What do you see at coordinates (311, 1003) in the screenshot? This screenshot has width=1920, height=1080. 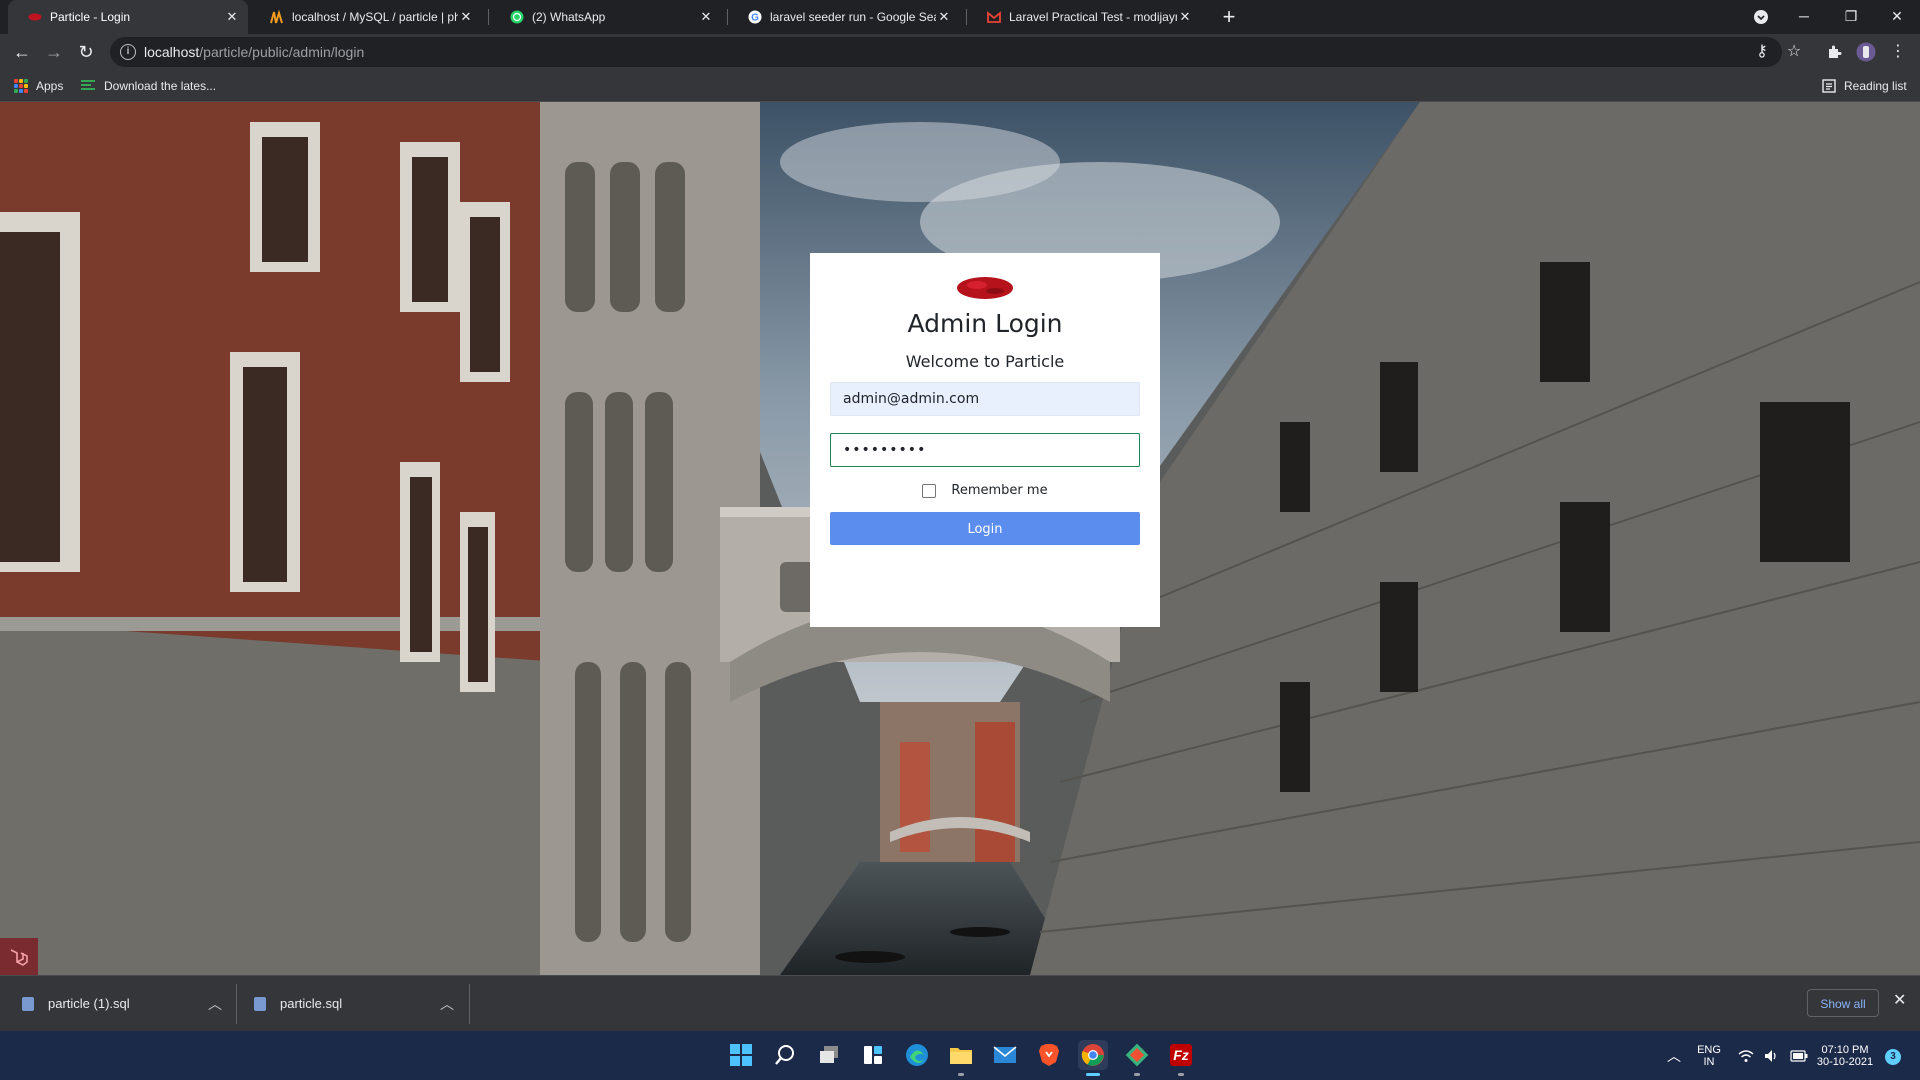 I see `download-filename: particle.sql` at bounding box center [311, 1003].